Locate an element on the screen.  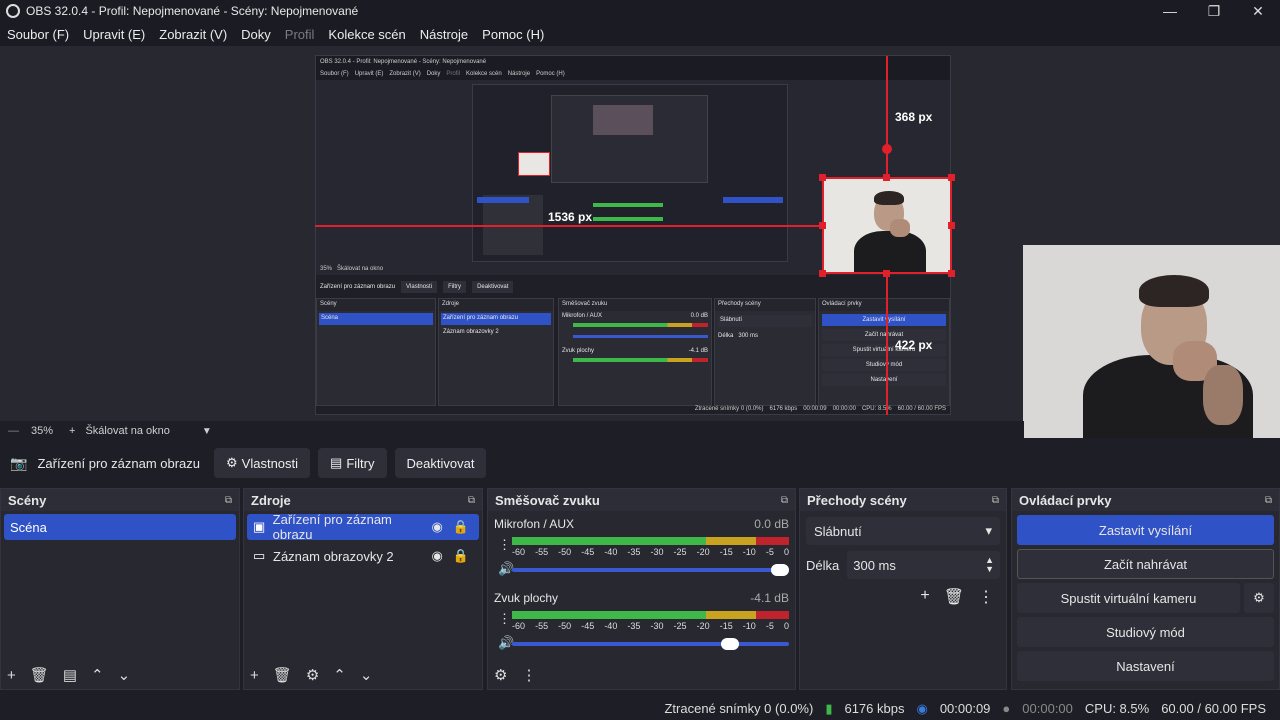
maximize-button: ❐ is located at coordinates (1214, 11).